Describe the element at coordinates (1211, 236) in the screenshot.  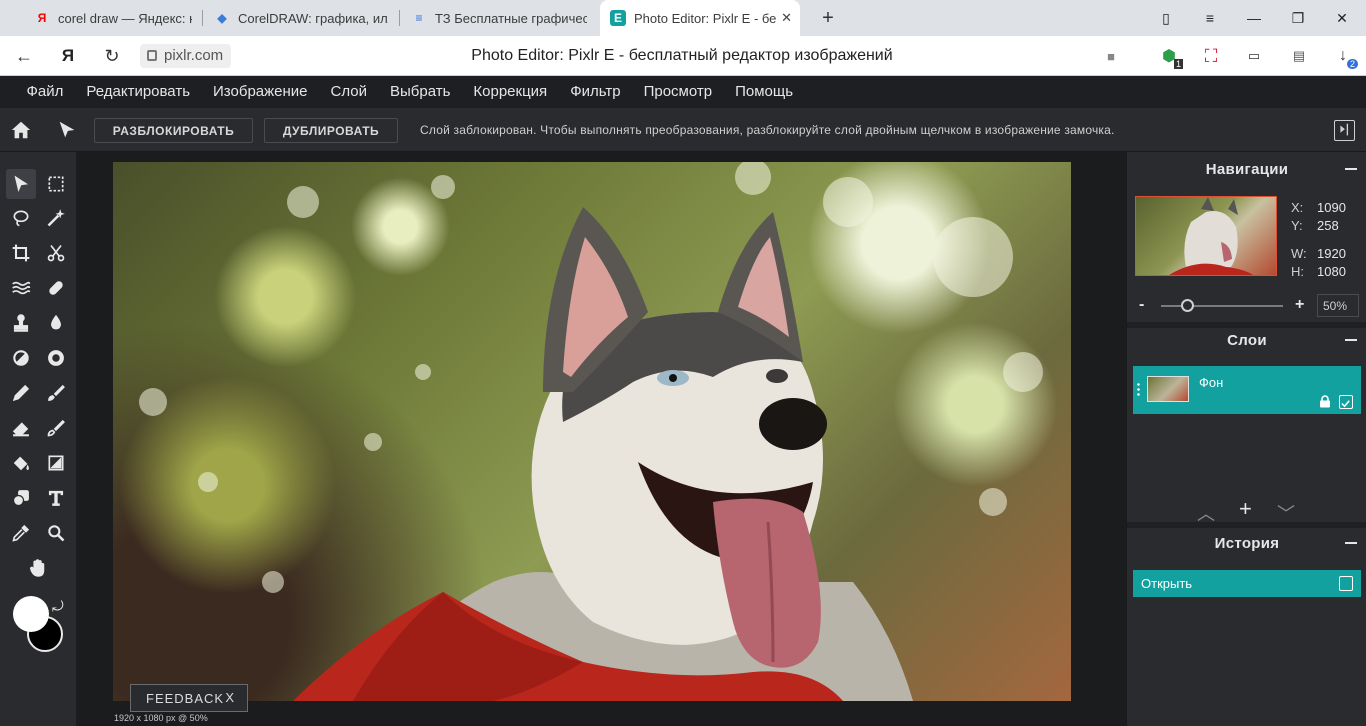
I see `navigator-preview-image` at that location.